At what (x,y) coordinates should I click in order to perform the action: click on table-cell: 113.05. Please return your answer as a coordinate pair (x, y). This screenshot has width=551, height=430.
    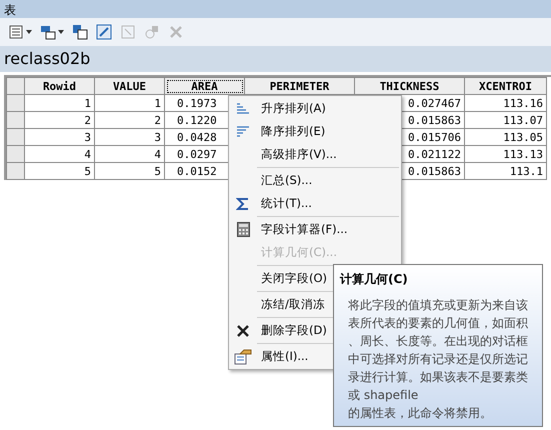
    Looking at the image, I should click on (505, 137).